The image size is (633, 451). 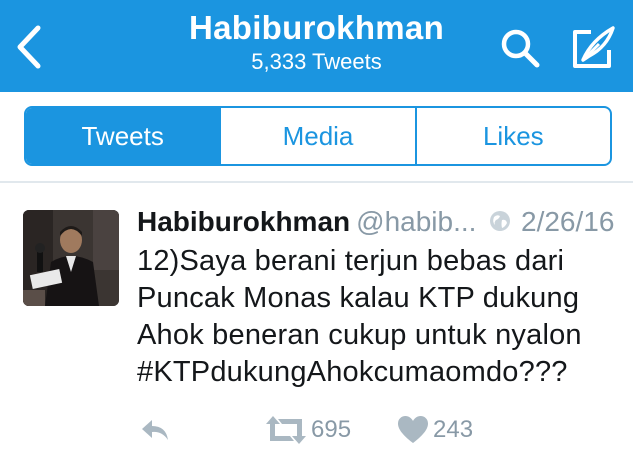 What do you see at coordinates (331, 429) in the screenshot?
I see `retweet-count: 695` at bounding box center [331, 429].